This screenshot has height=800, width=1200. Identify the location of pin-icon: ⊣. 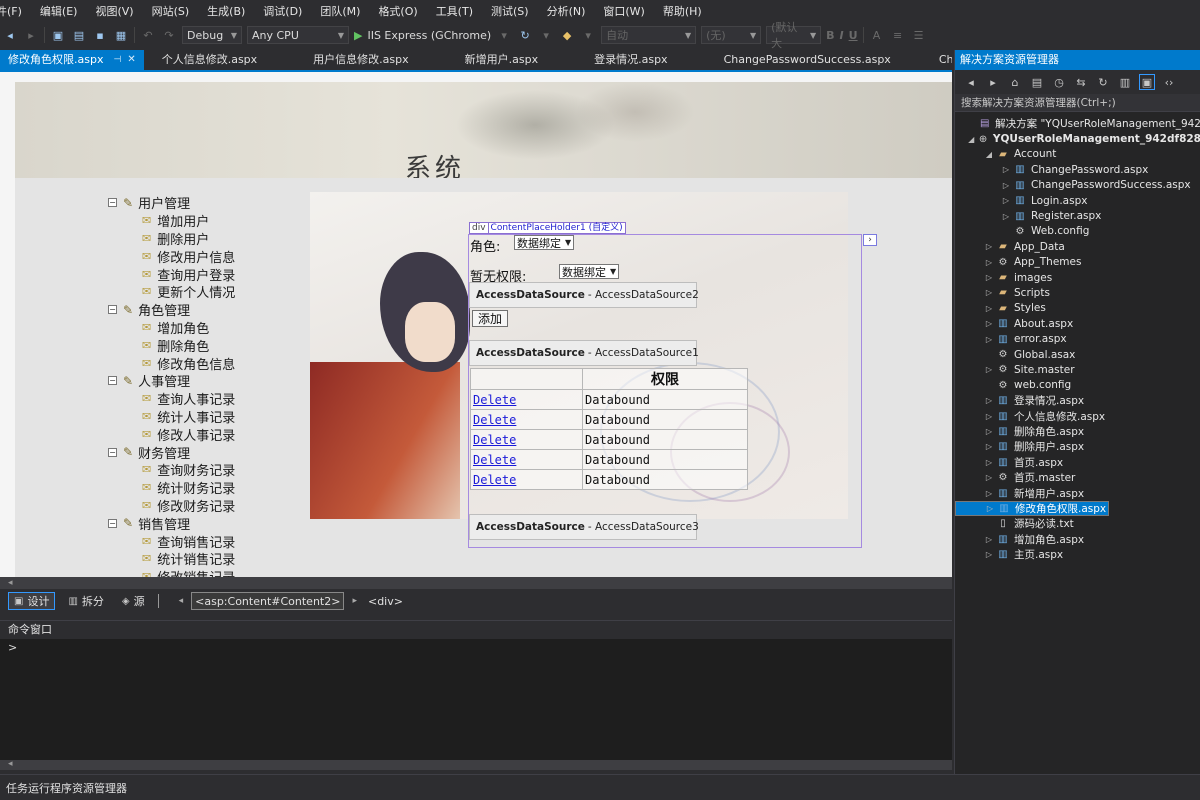
(117, 60).